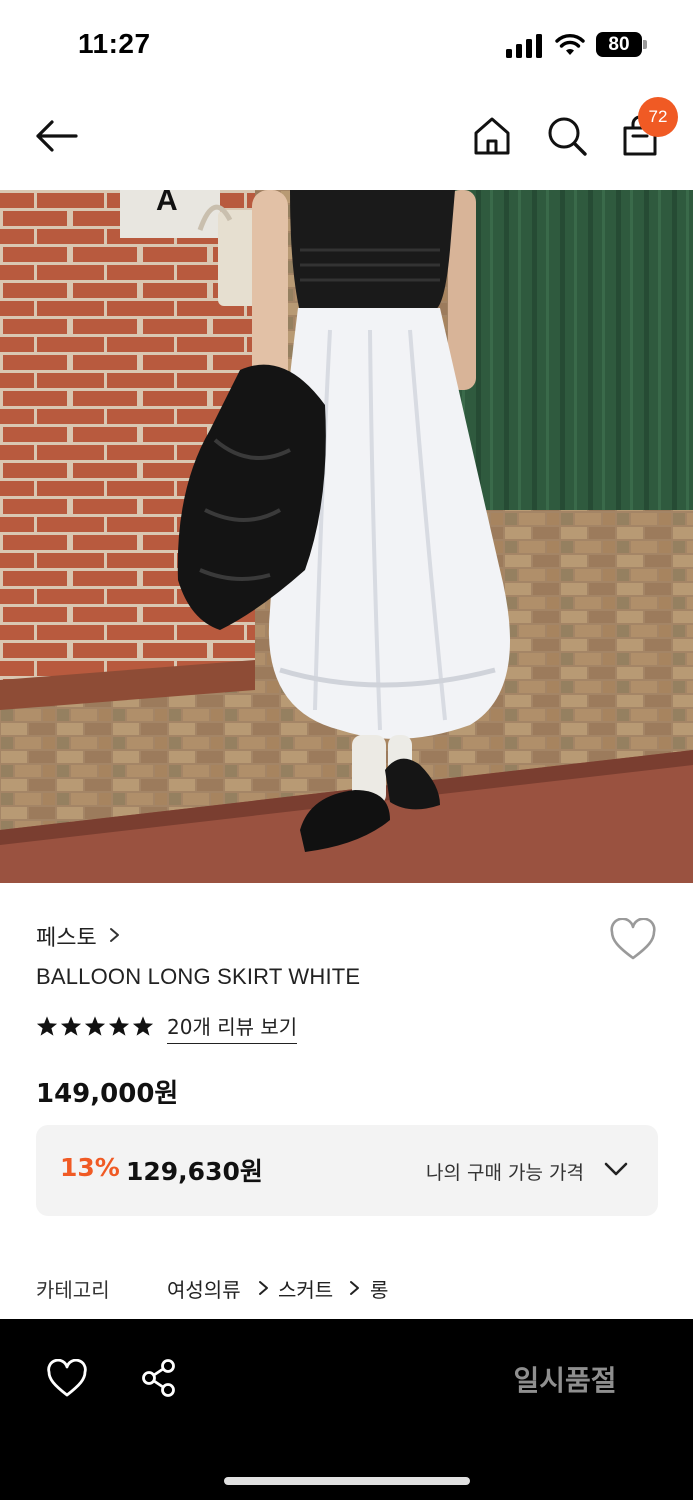  What do you see at coordinates (114, 43) in the screenshot?
I see `status-time: 11:27` at bounding box center [114, 43].